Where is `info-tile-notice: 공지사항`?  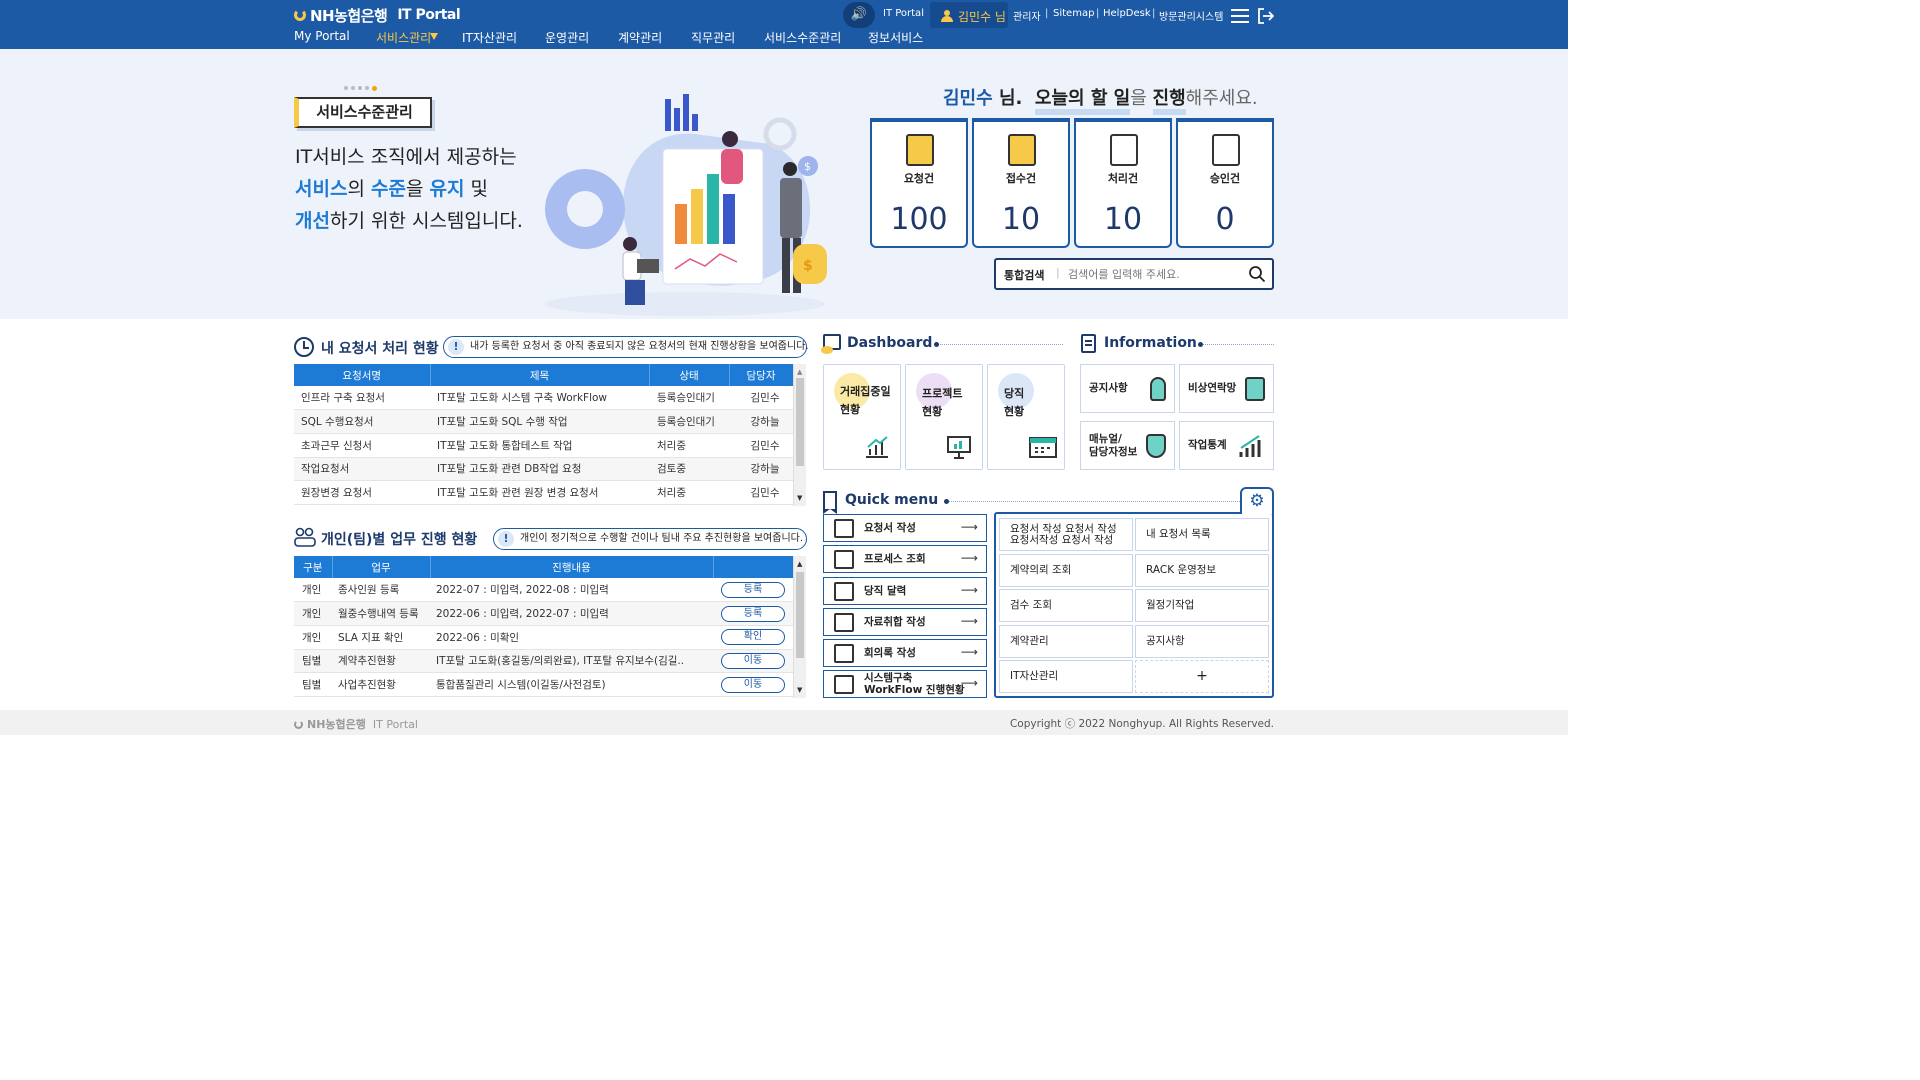
info-tile-notice: 공지사항 is located at coordinates (1127, 388).